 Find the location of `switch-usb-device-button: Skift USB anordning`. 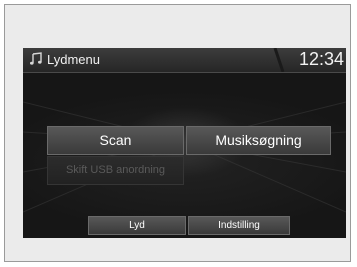

switch-usb-device-button: Skift USB anordning is located at coordinates (115, 170).